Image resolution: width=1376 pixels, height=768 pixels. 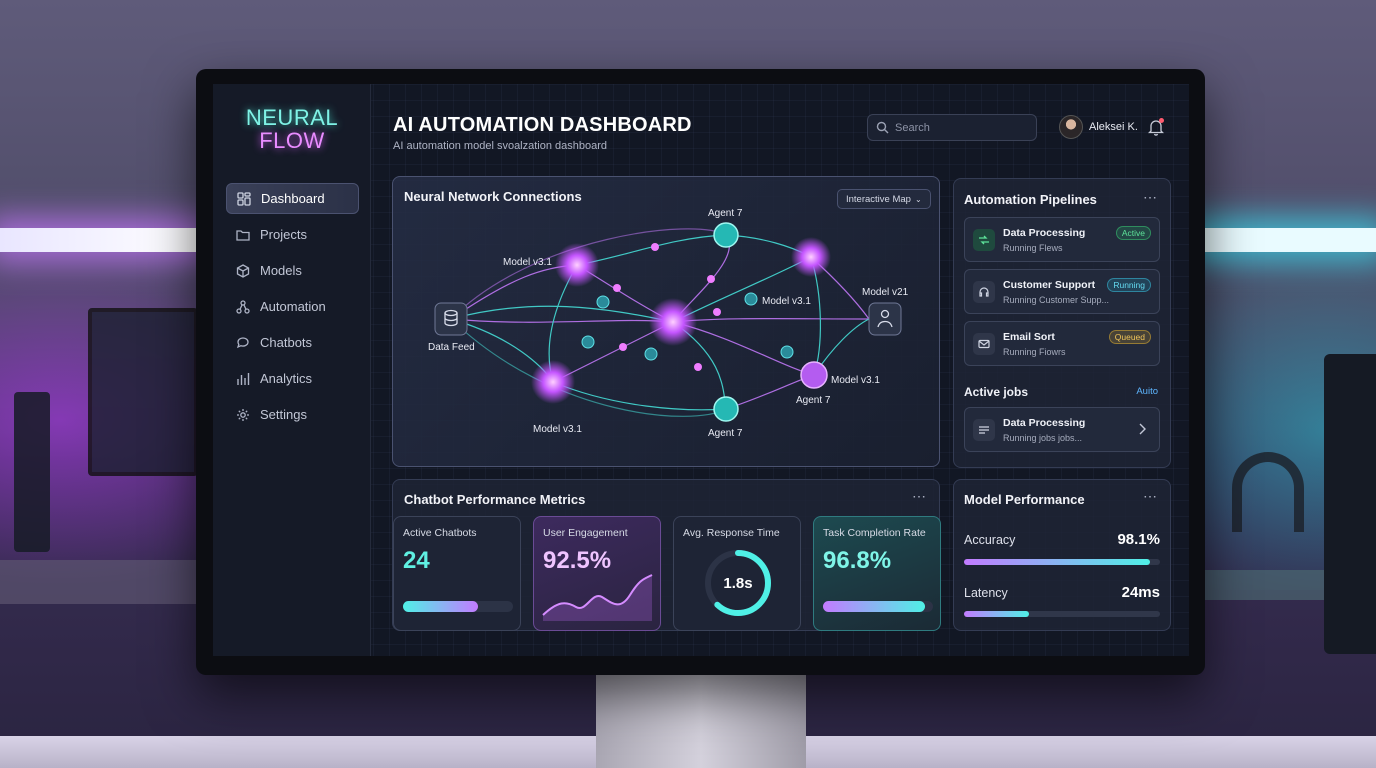 What do you see at coordinates (286, 378) in the screenshot?
I see `sidebar-item-label: Analytics` at bounding box center [286, 378].